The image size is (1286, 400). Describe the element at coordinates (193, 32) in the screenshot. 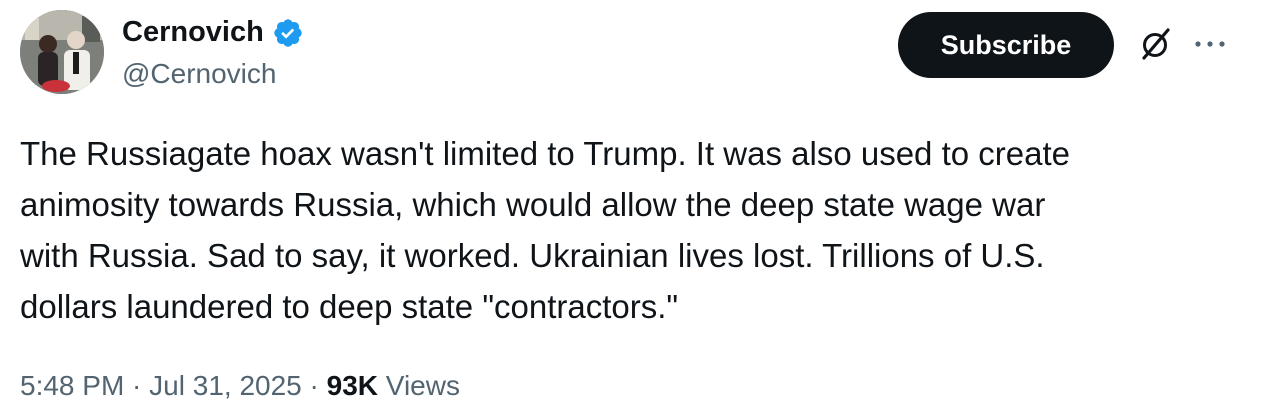

I see `display-name: Cernovich` at that location.